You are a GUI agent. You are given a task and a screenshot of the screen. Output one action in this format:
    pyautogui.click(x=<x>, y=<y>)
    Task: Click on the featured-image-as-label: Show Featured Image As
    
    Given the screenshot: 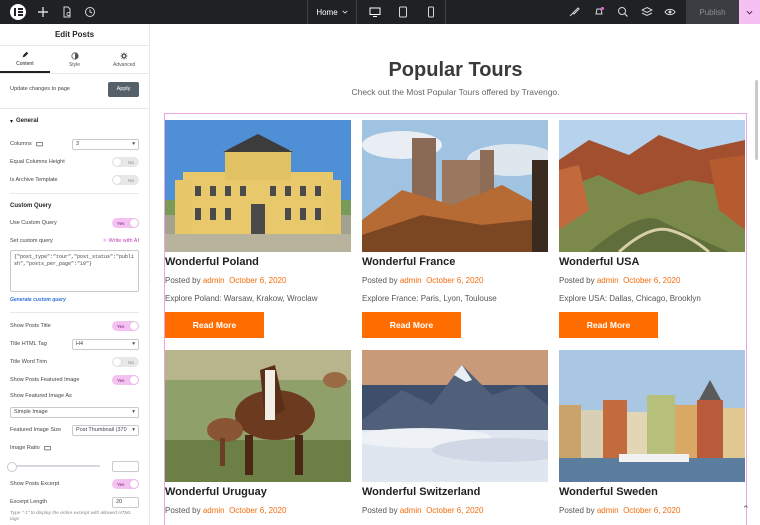 What is the action you would take?
    pyautogui.click(x=41, y=396)
    